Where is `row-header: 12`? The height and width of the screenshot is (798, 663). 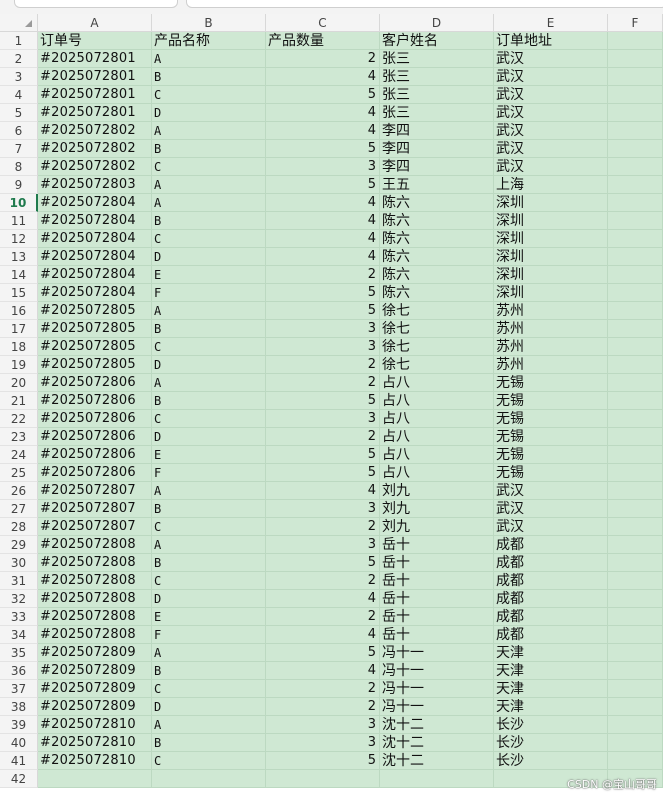
row-header: 12 is located at coordinates (19, 239).